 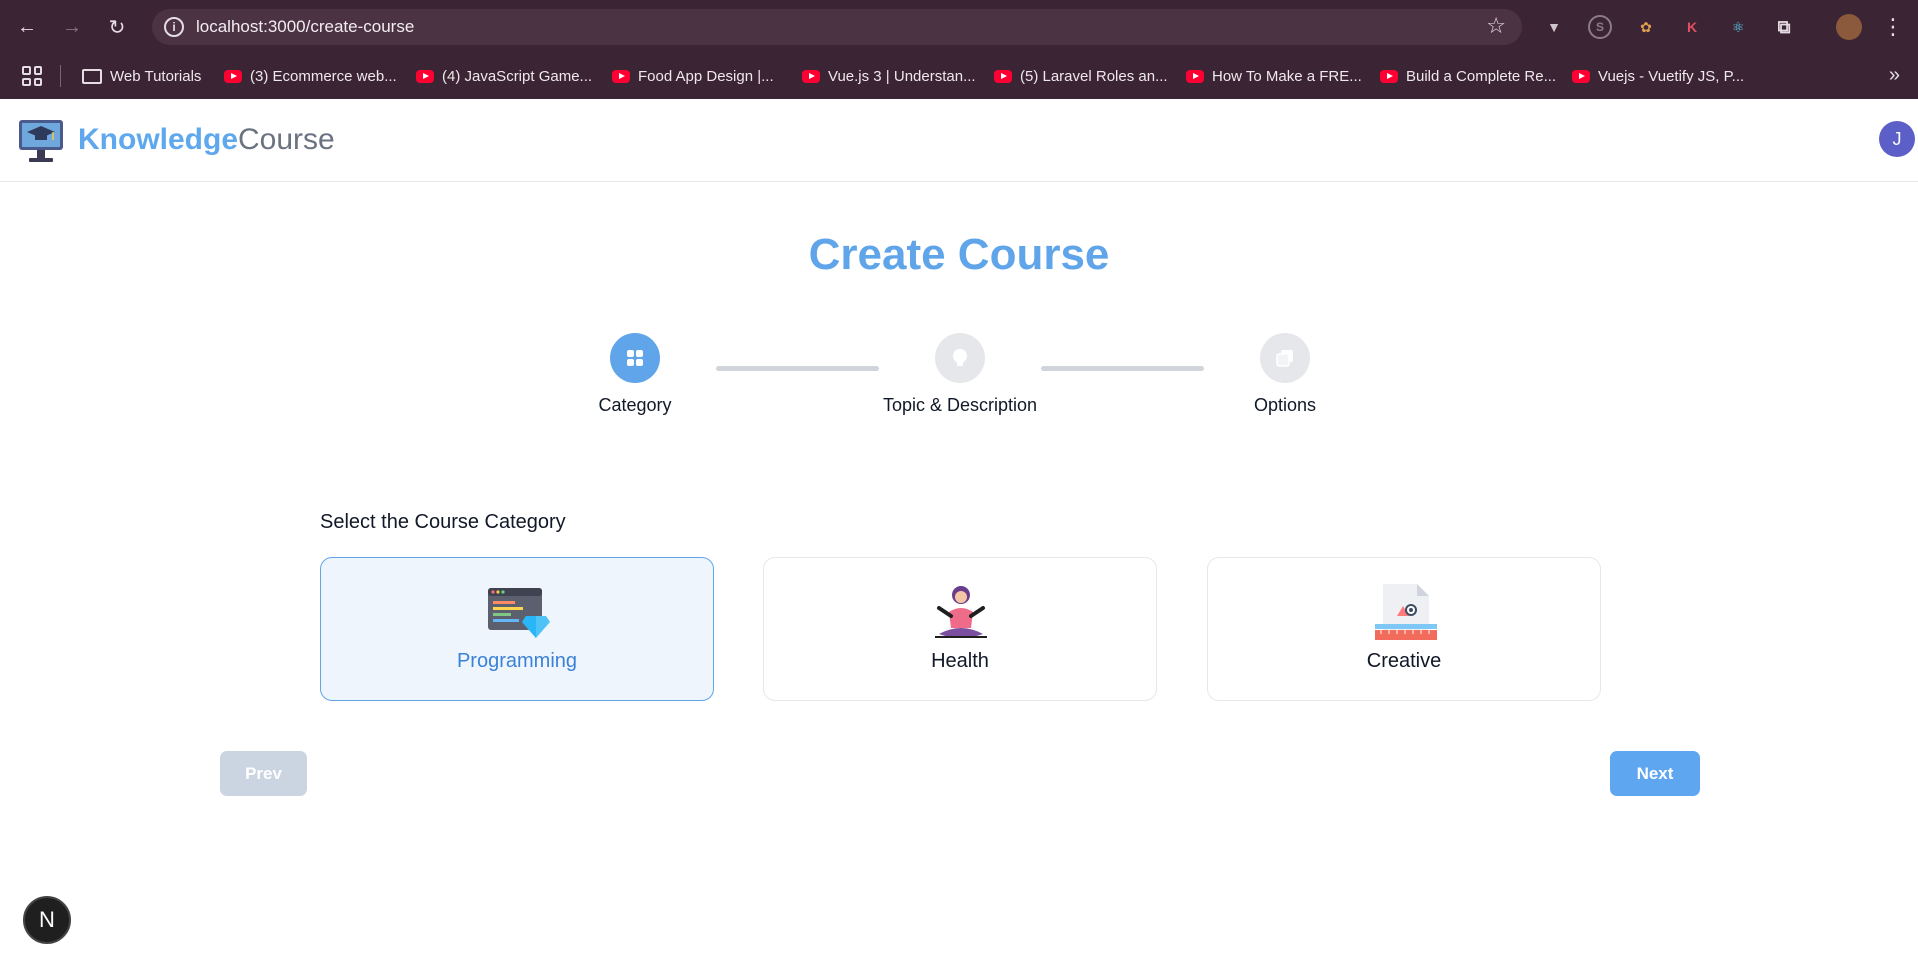 What do you see at coordinates (1404, 661) in the screenshot?
I see `category-label: Creative` at bounding box center [1404, 661].